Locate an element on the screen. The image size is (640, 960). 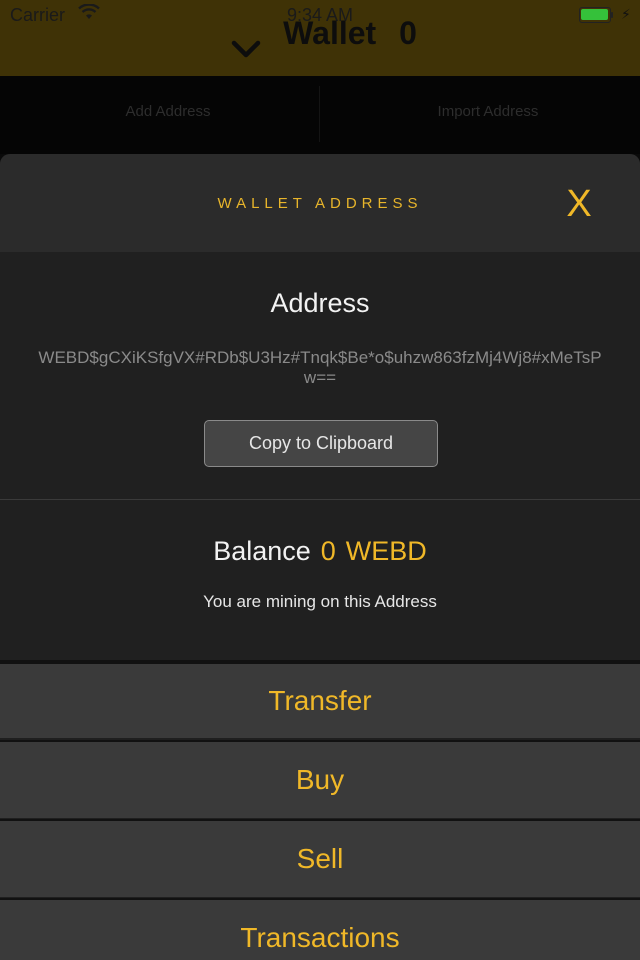
balance-unit: WEBD is located at coordinates (386, 551).